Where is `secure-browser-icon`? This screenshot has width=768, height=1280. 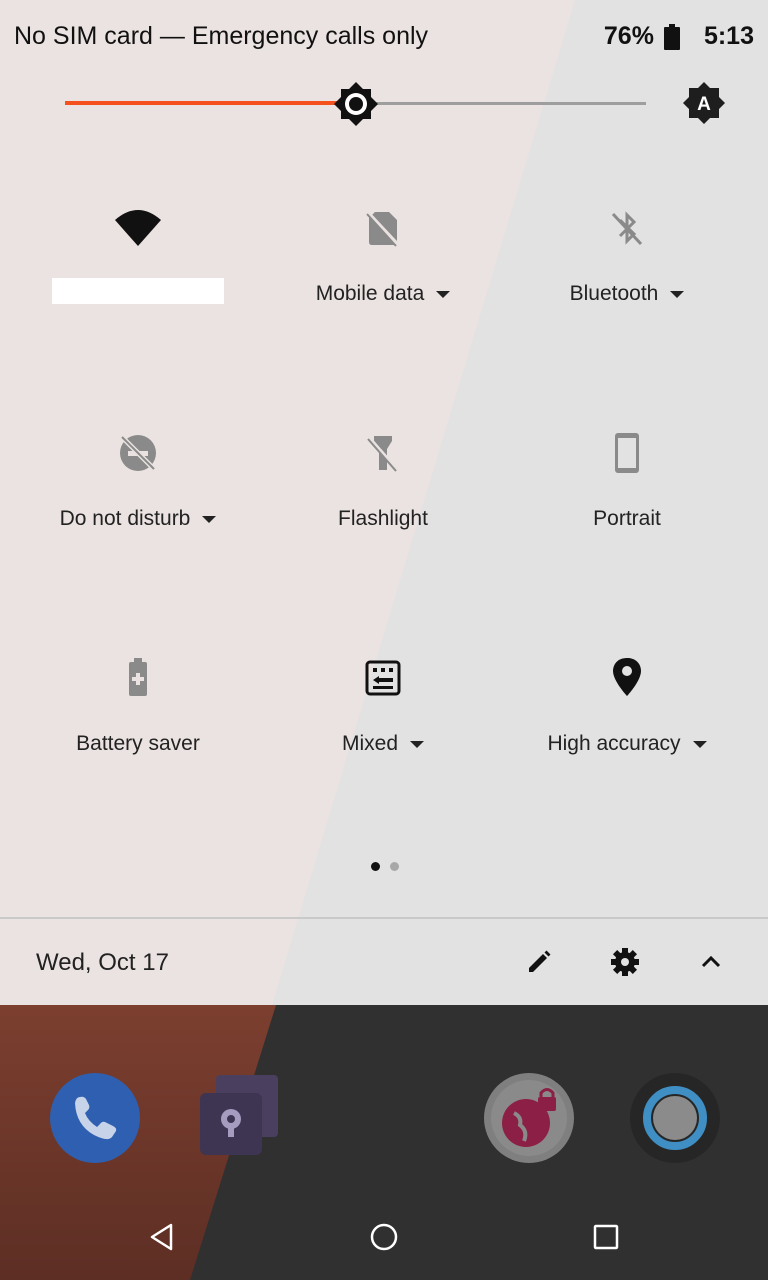
secure-browser-icon is located at coordinates (529, 1118).